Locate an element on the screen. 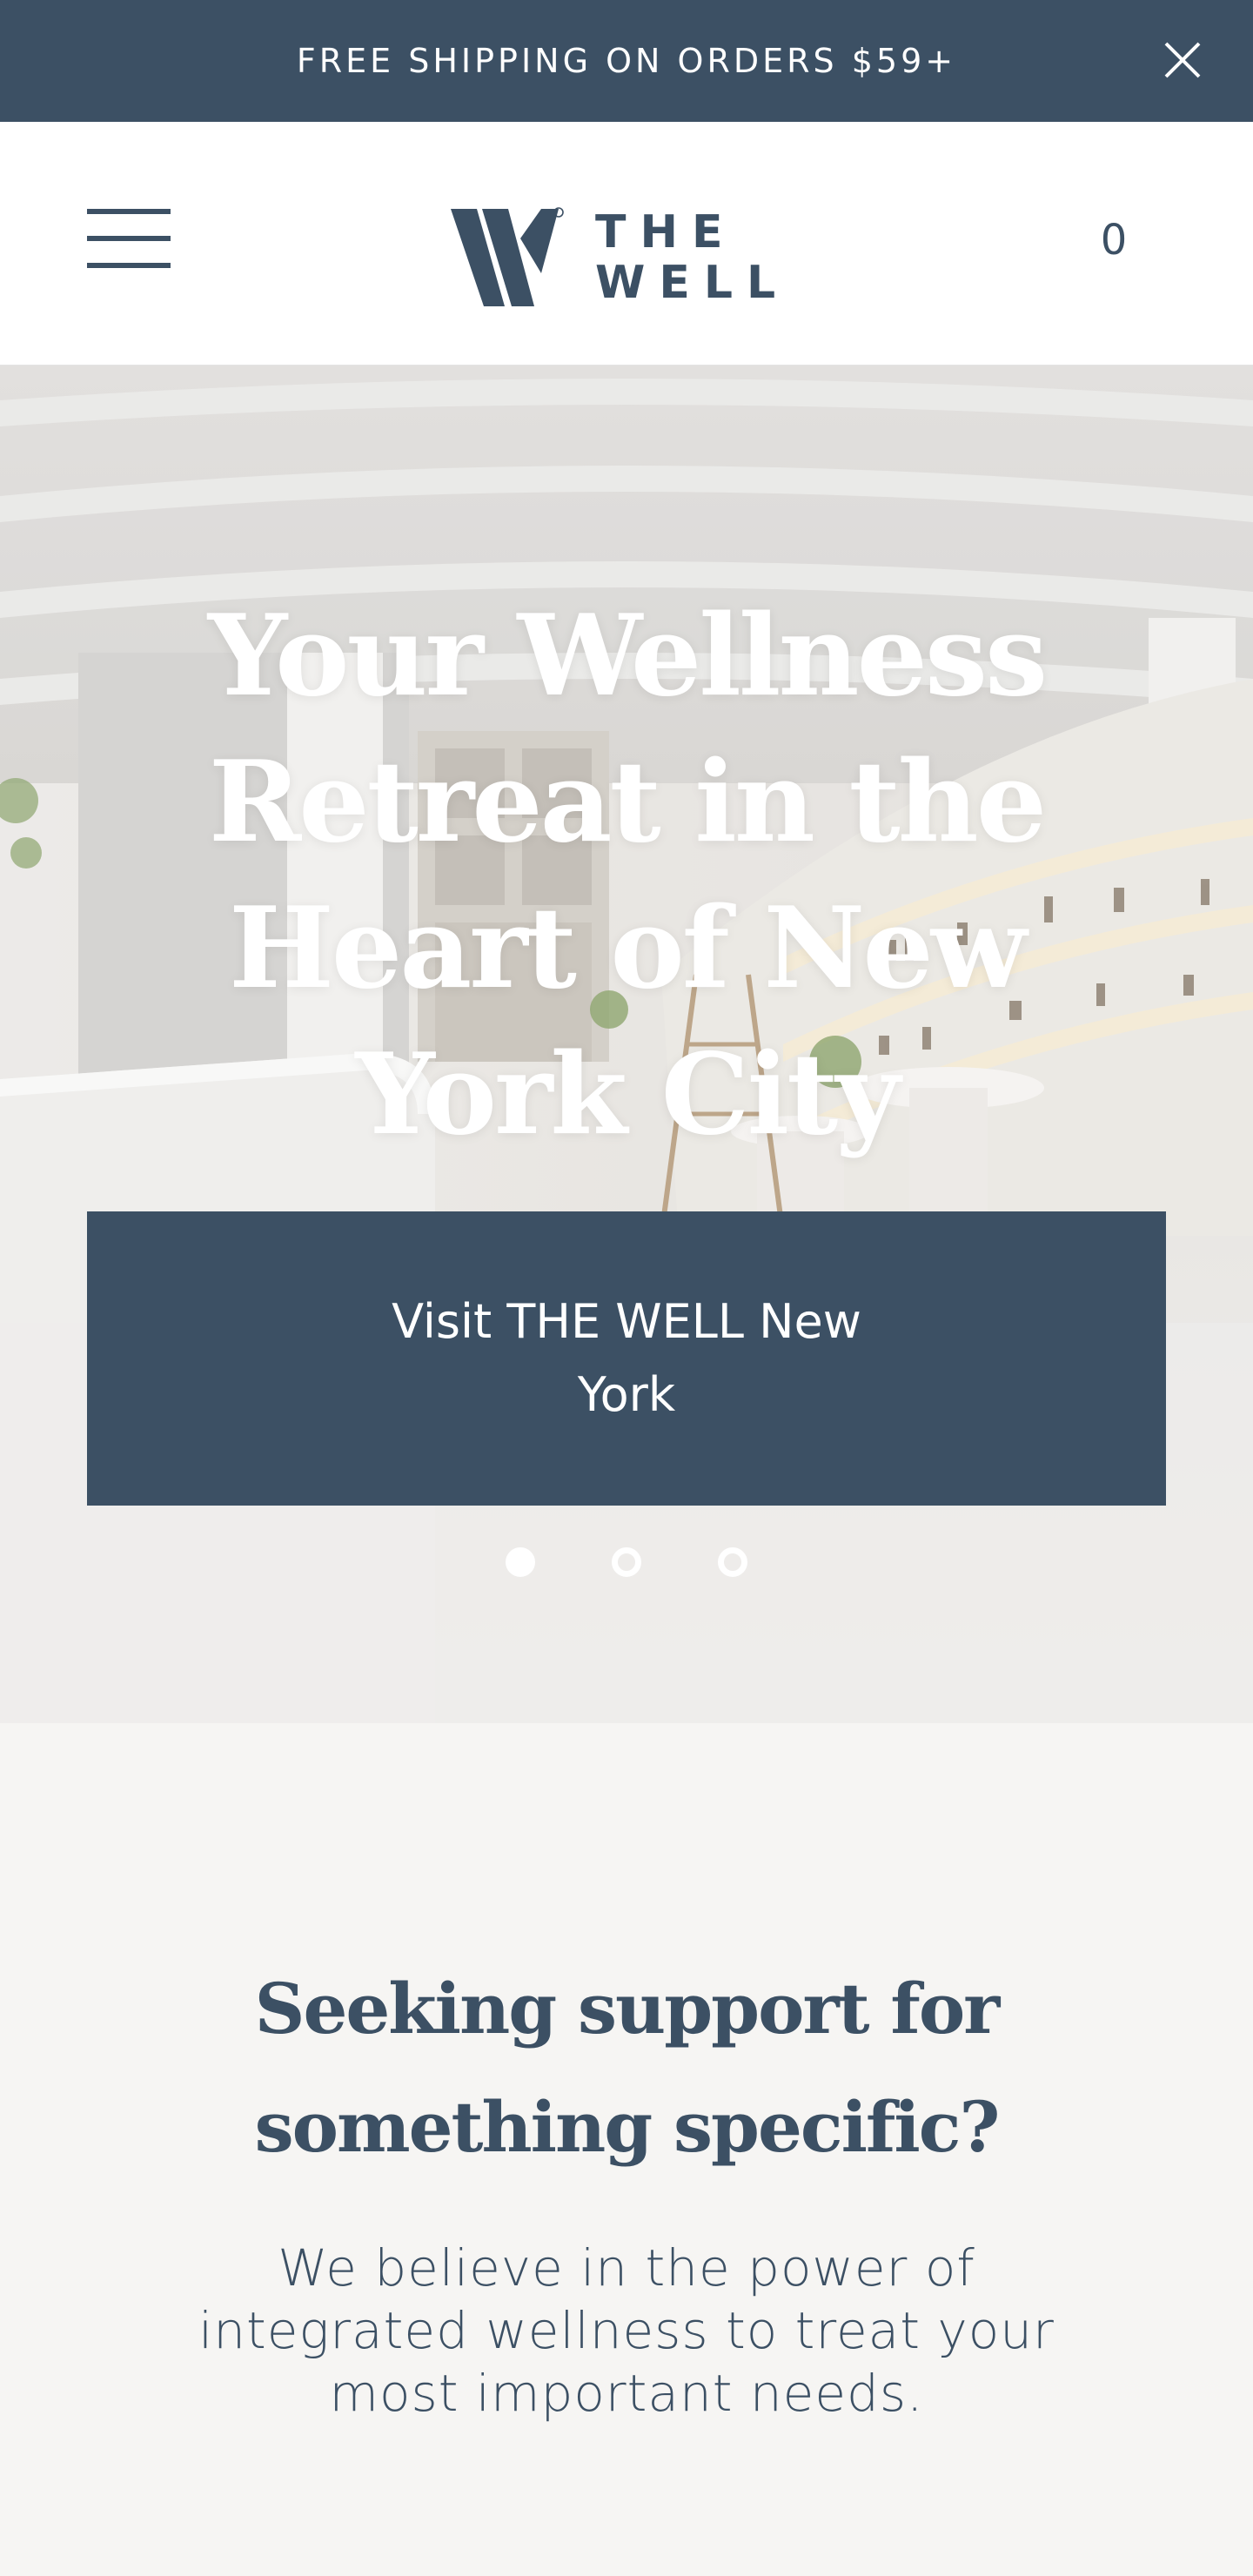 This screenshot has width=1253, height=2576. hero-cta-label: Visit THE WELL New York is located at coordinates (626, 1358).